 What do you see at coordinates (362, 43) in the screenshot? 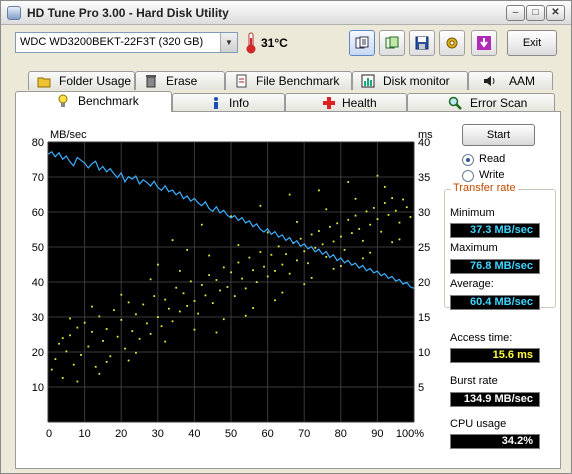
I see `copy-info-button` at bounding box center [362, 43].